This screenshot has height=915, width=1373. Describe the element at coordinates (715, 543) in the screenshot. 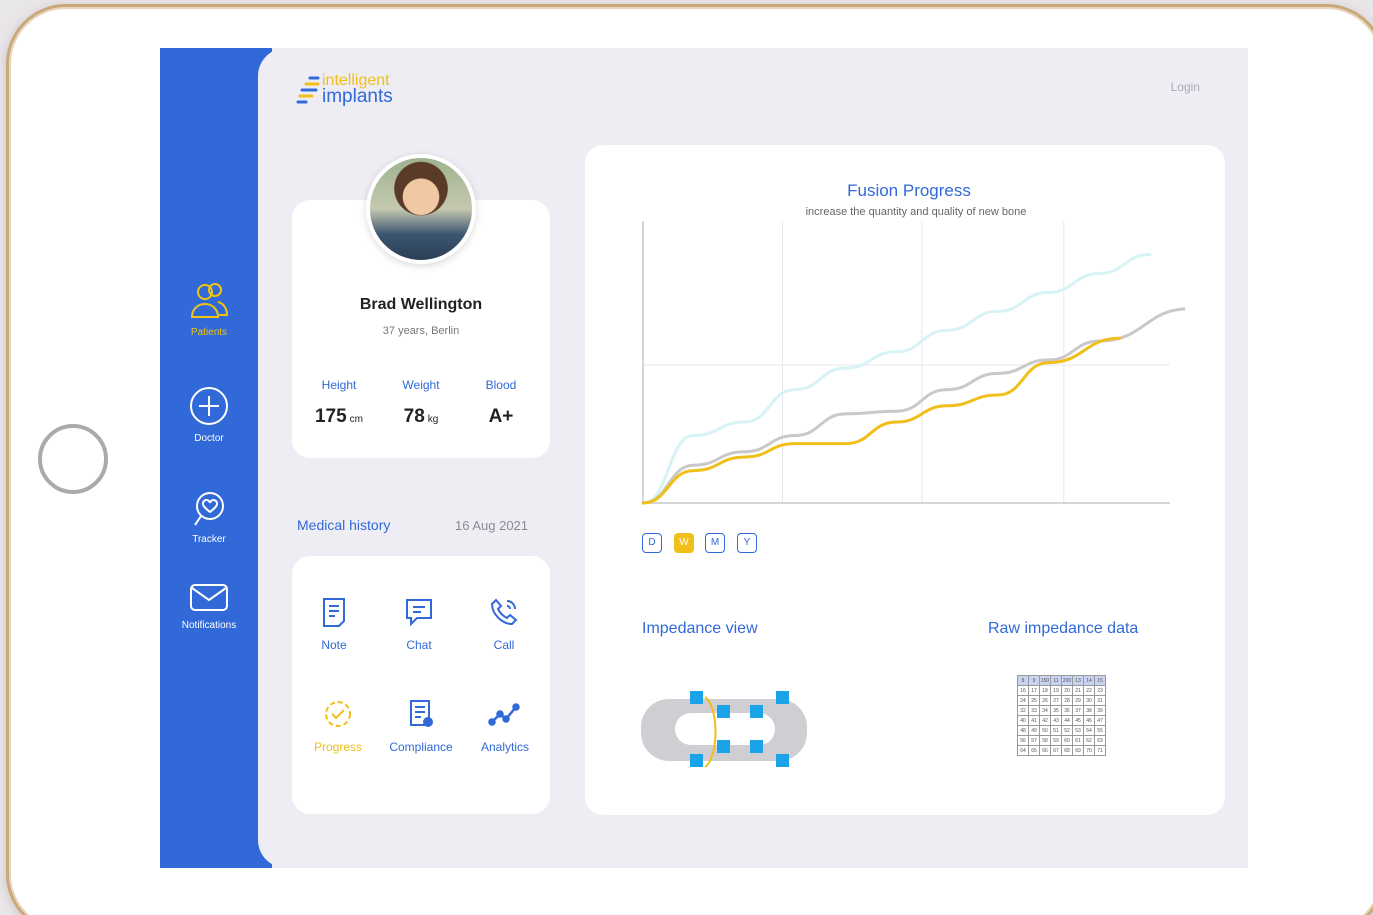

I see `range-month-button: M` at that location.